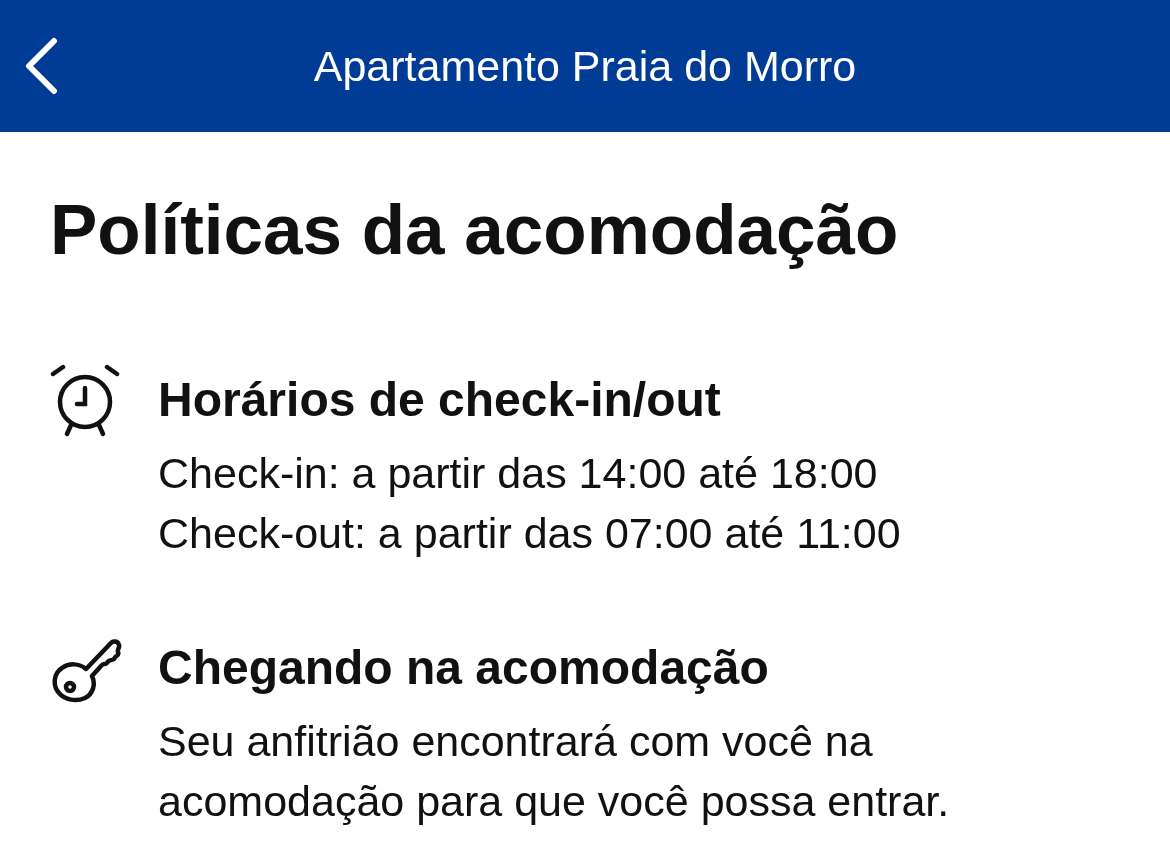 Image resolution: width=1170 pixels, height=855 pixels. Describe the element at coordinates (41, 66) in the screenshot. I see `chevron-left-icon` at that location.